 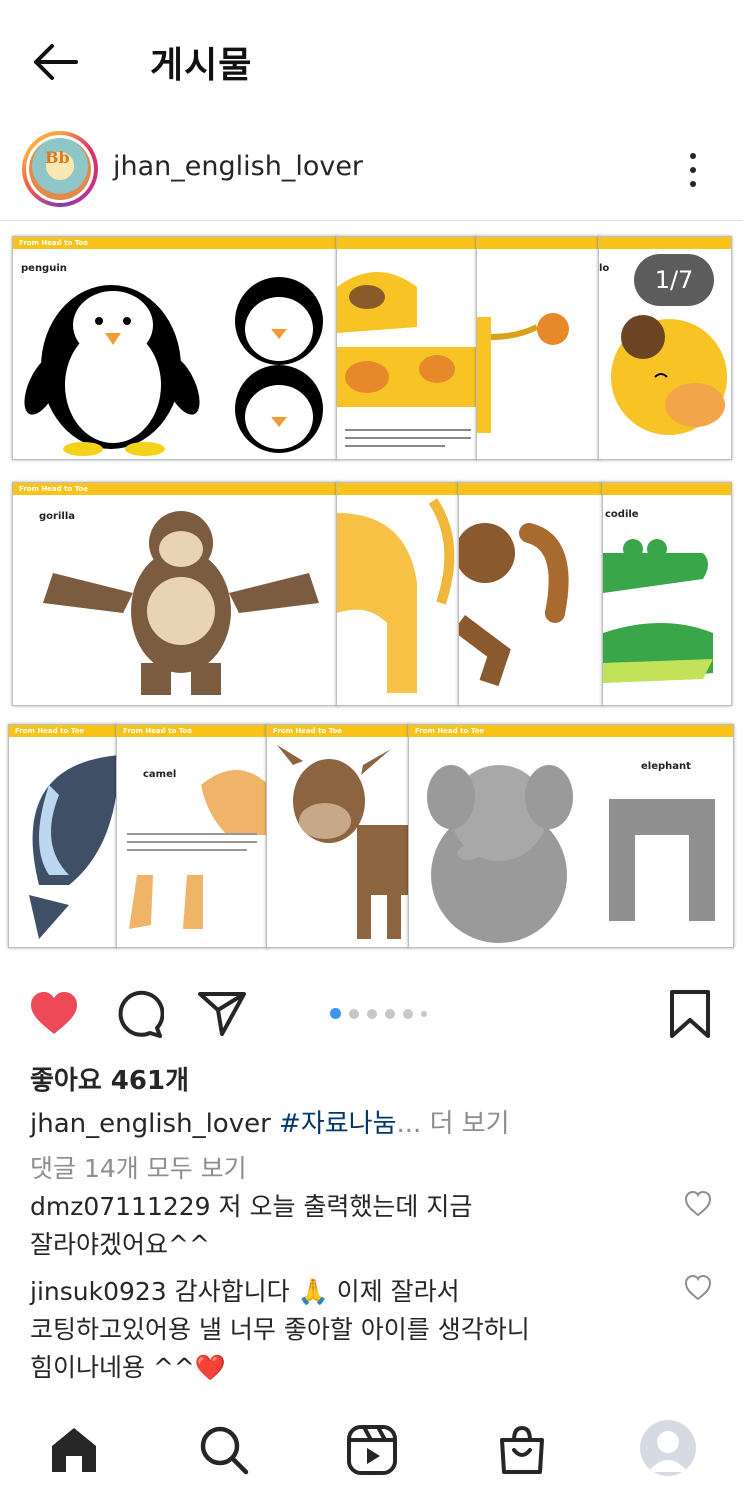 What do you see at coordinates (341, 1206) in the screenshot?
I see `comment-1-text: 저 오늘 출력했는데 지금` at bounding box center [341, 1206].